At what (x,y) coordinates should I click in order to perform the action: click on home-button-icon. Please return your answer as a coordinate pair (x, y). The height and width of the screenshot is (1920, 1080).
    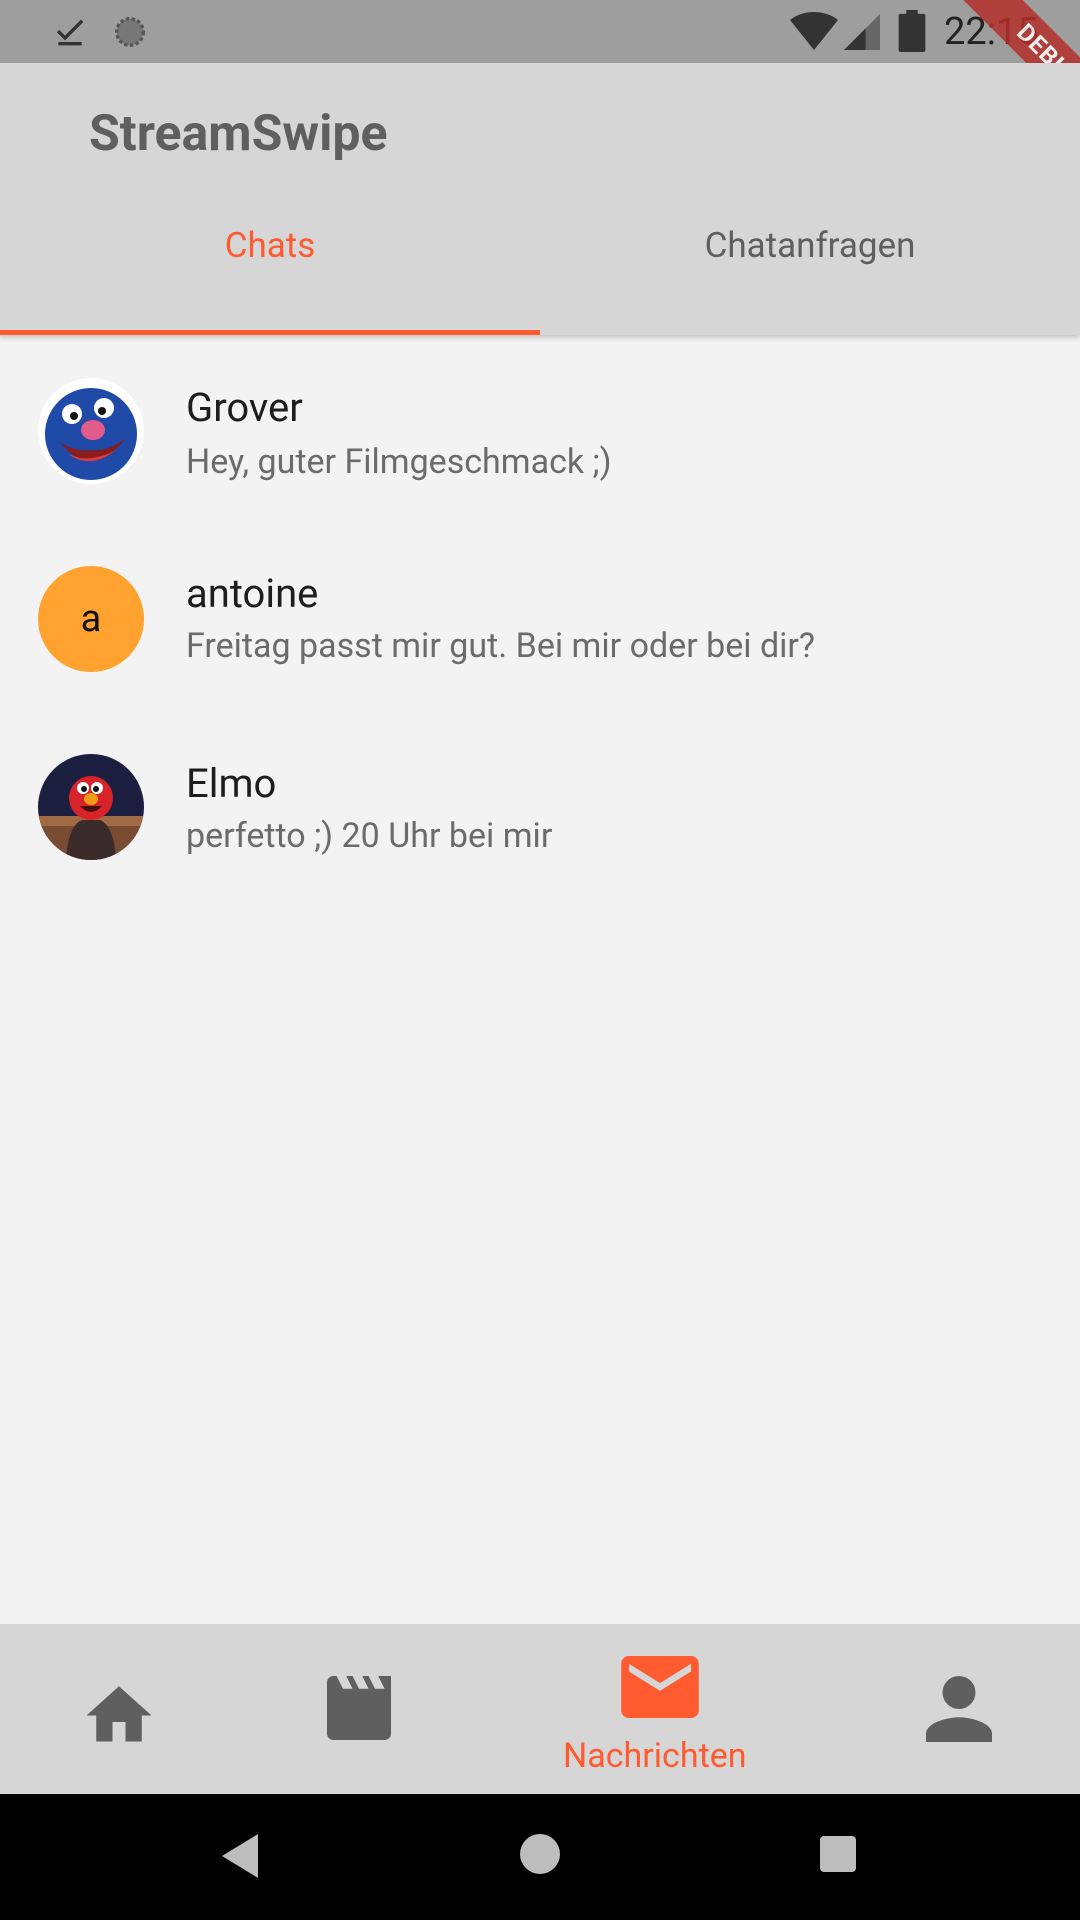
    Looking at the image, I should click on (540, 1854).